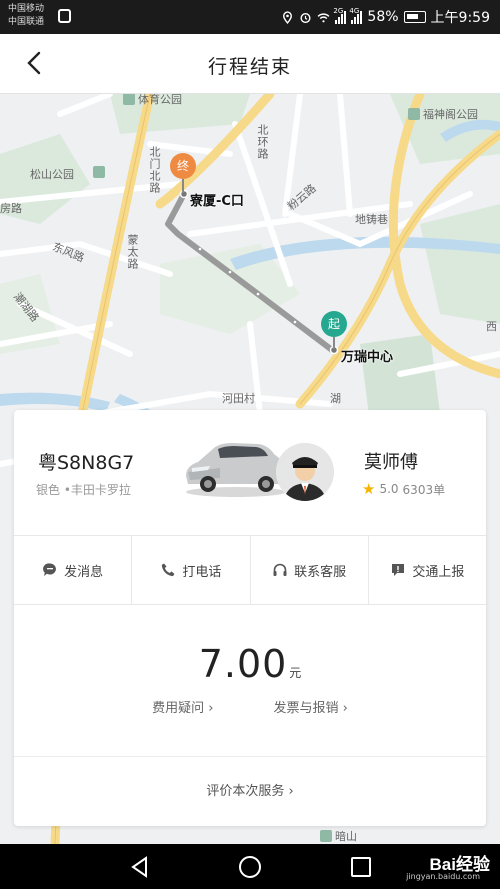 The image size is (500, 889). What do you see at coordinates (383, 17) in the screenshot?
I see `battery-percent: 58%` at bounding box center [383, 17].